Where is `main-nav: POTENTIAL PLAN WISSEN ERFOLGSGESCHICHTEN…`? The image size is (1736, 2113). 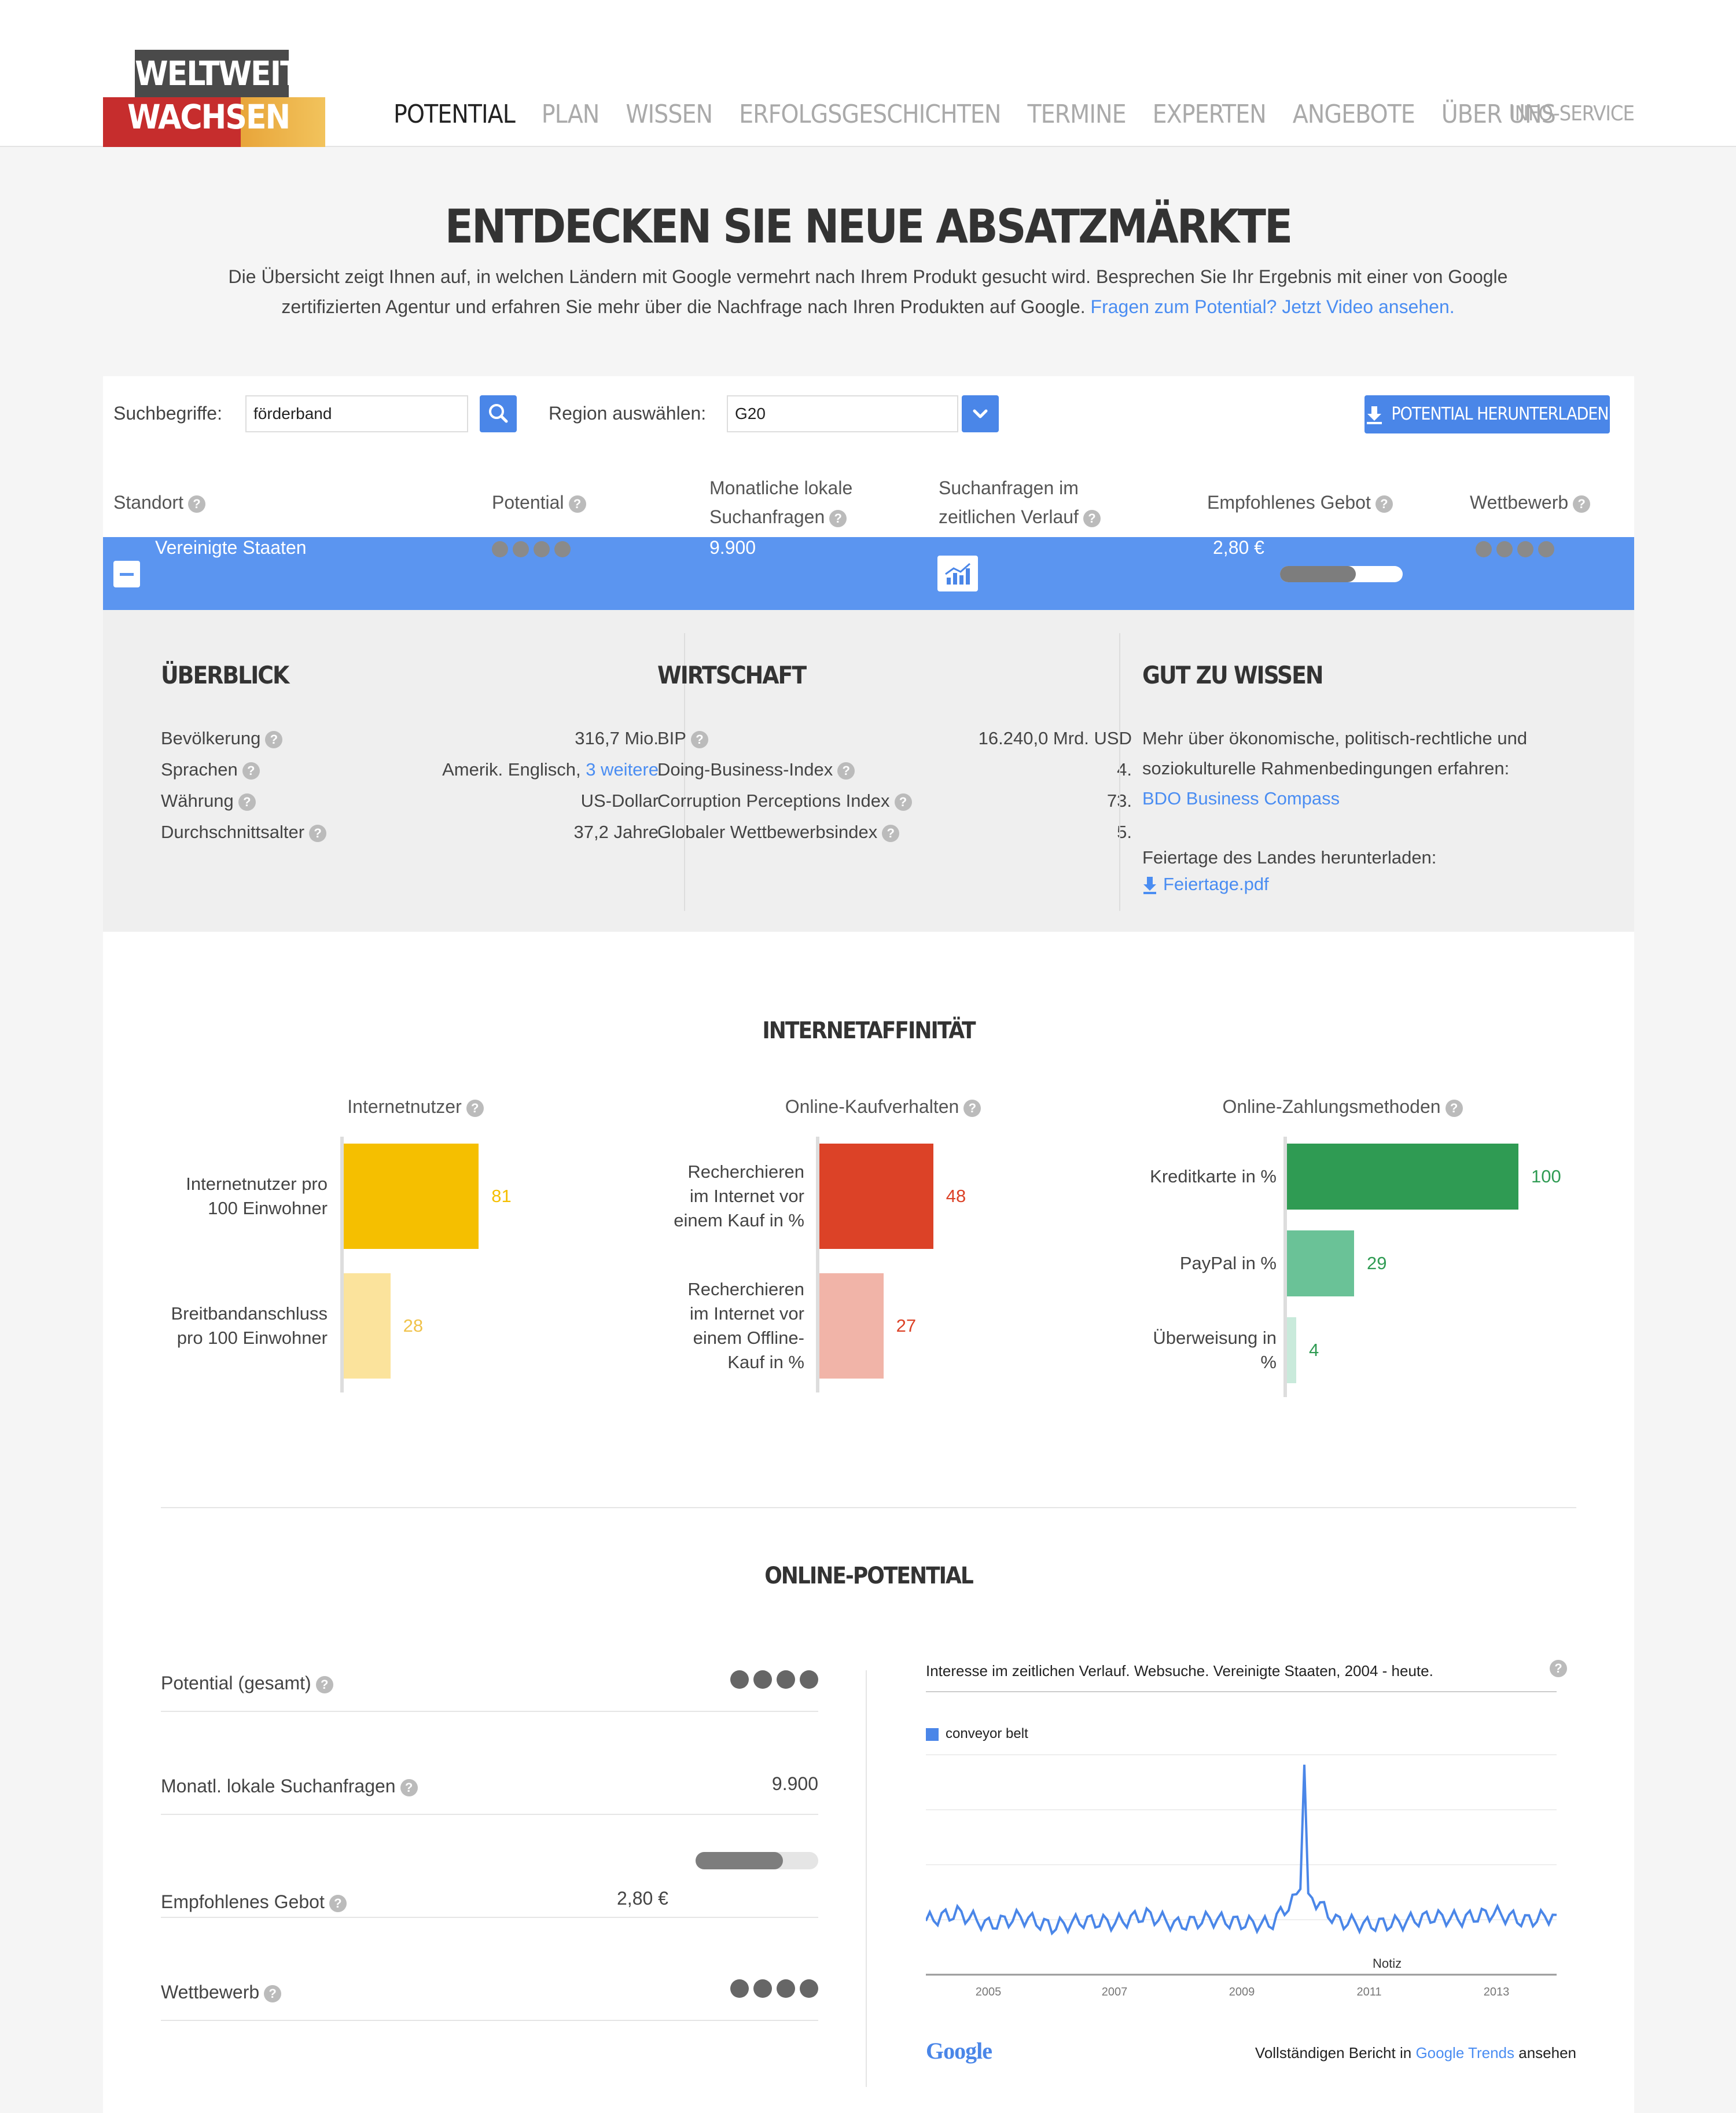
main-nav: POTENTIAL PLAN WISSEN ERFOLGSGESCHICHTEN… is located at coordinates (987, 114).